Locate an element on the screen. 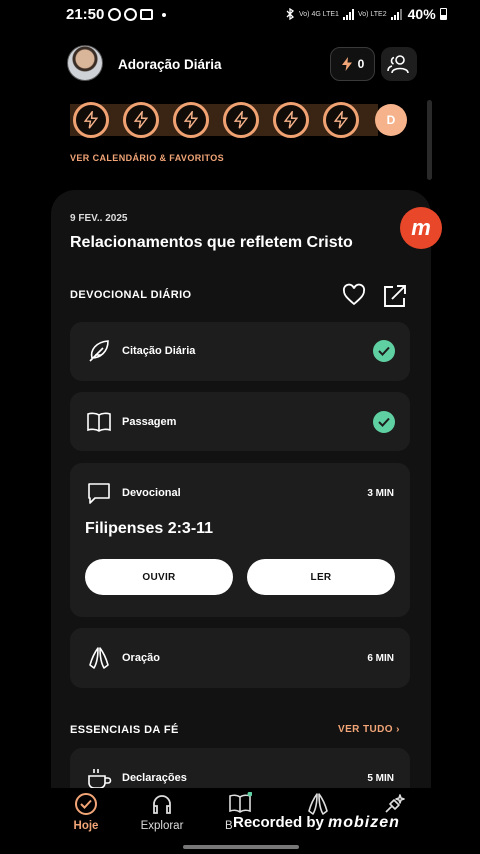 The width and height of the screenshot is (480, 854). bluetooth-icon is located at coordinates (290, 14).